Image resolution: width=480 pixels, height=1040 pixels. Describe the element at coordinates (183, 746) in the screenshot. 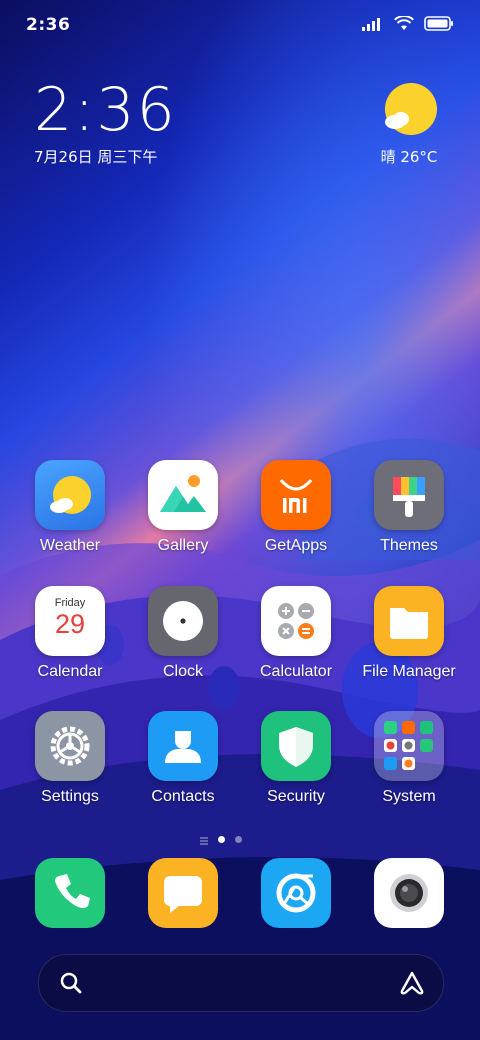

I see `contacts-icon` at that location.